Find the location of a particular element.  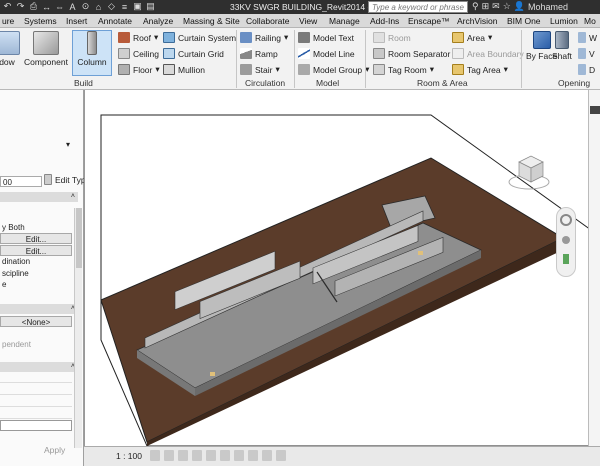

room-button: Room is located at coordinates (392, 37).